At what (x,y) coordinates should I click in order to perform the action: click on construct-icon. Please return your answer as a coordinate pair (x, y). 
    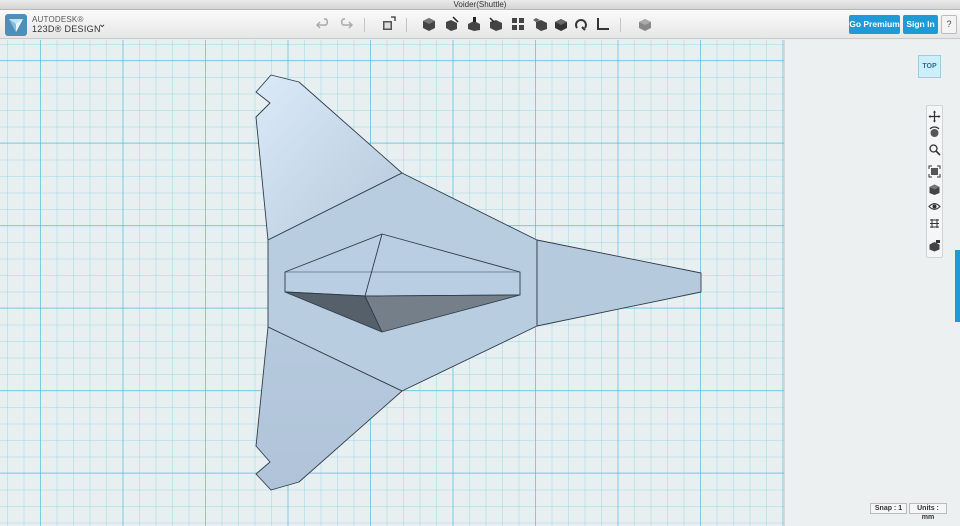
    Looking at the image, I should click on (474, 24).